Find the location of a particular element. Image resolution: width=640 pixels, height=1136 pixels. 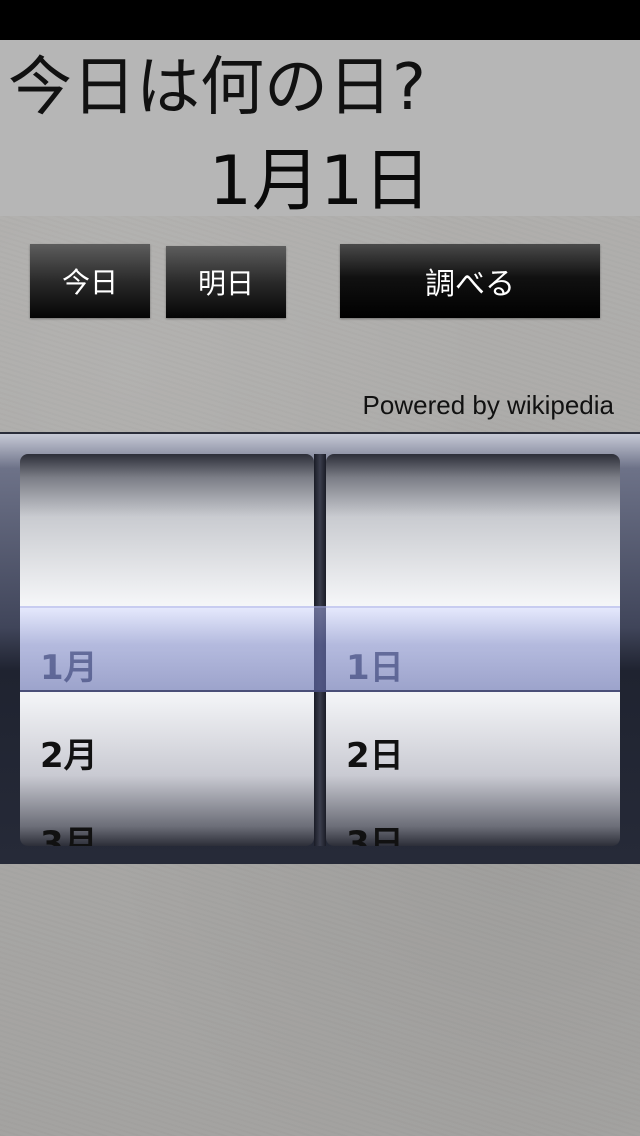

powered-by-label: Powered by wikipedia is located at coordinates (488, 405).